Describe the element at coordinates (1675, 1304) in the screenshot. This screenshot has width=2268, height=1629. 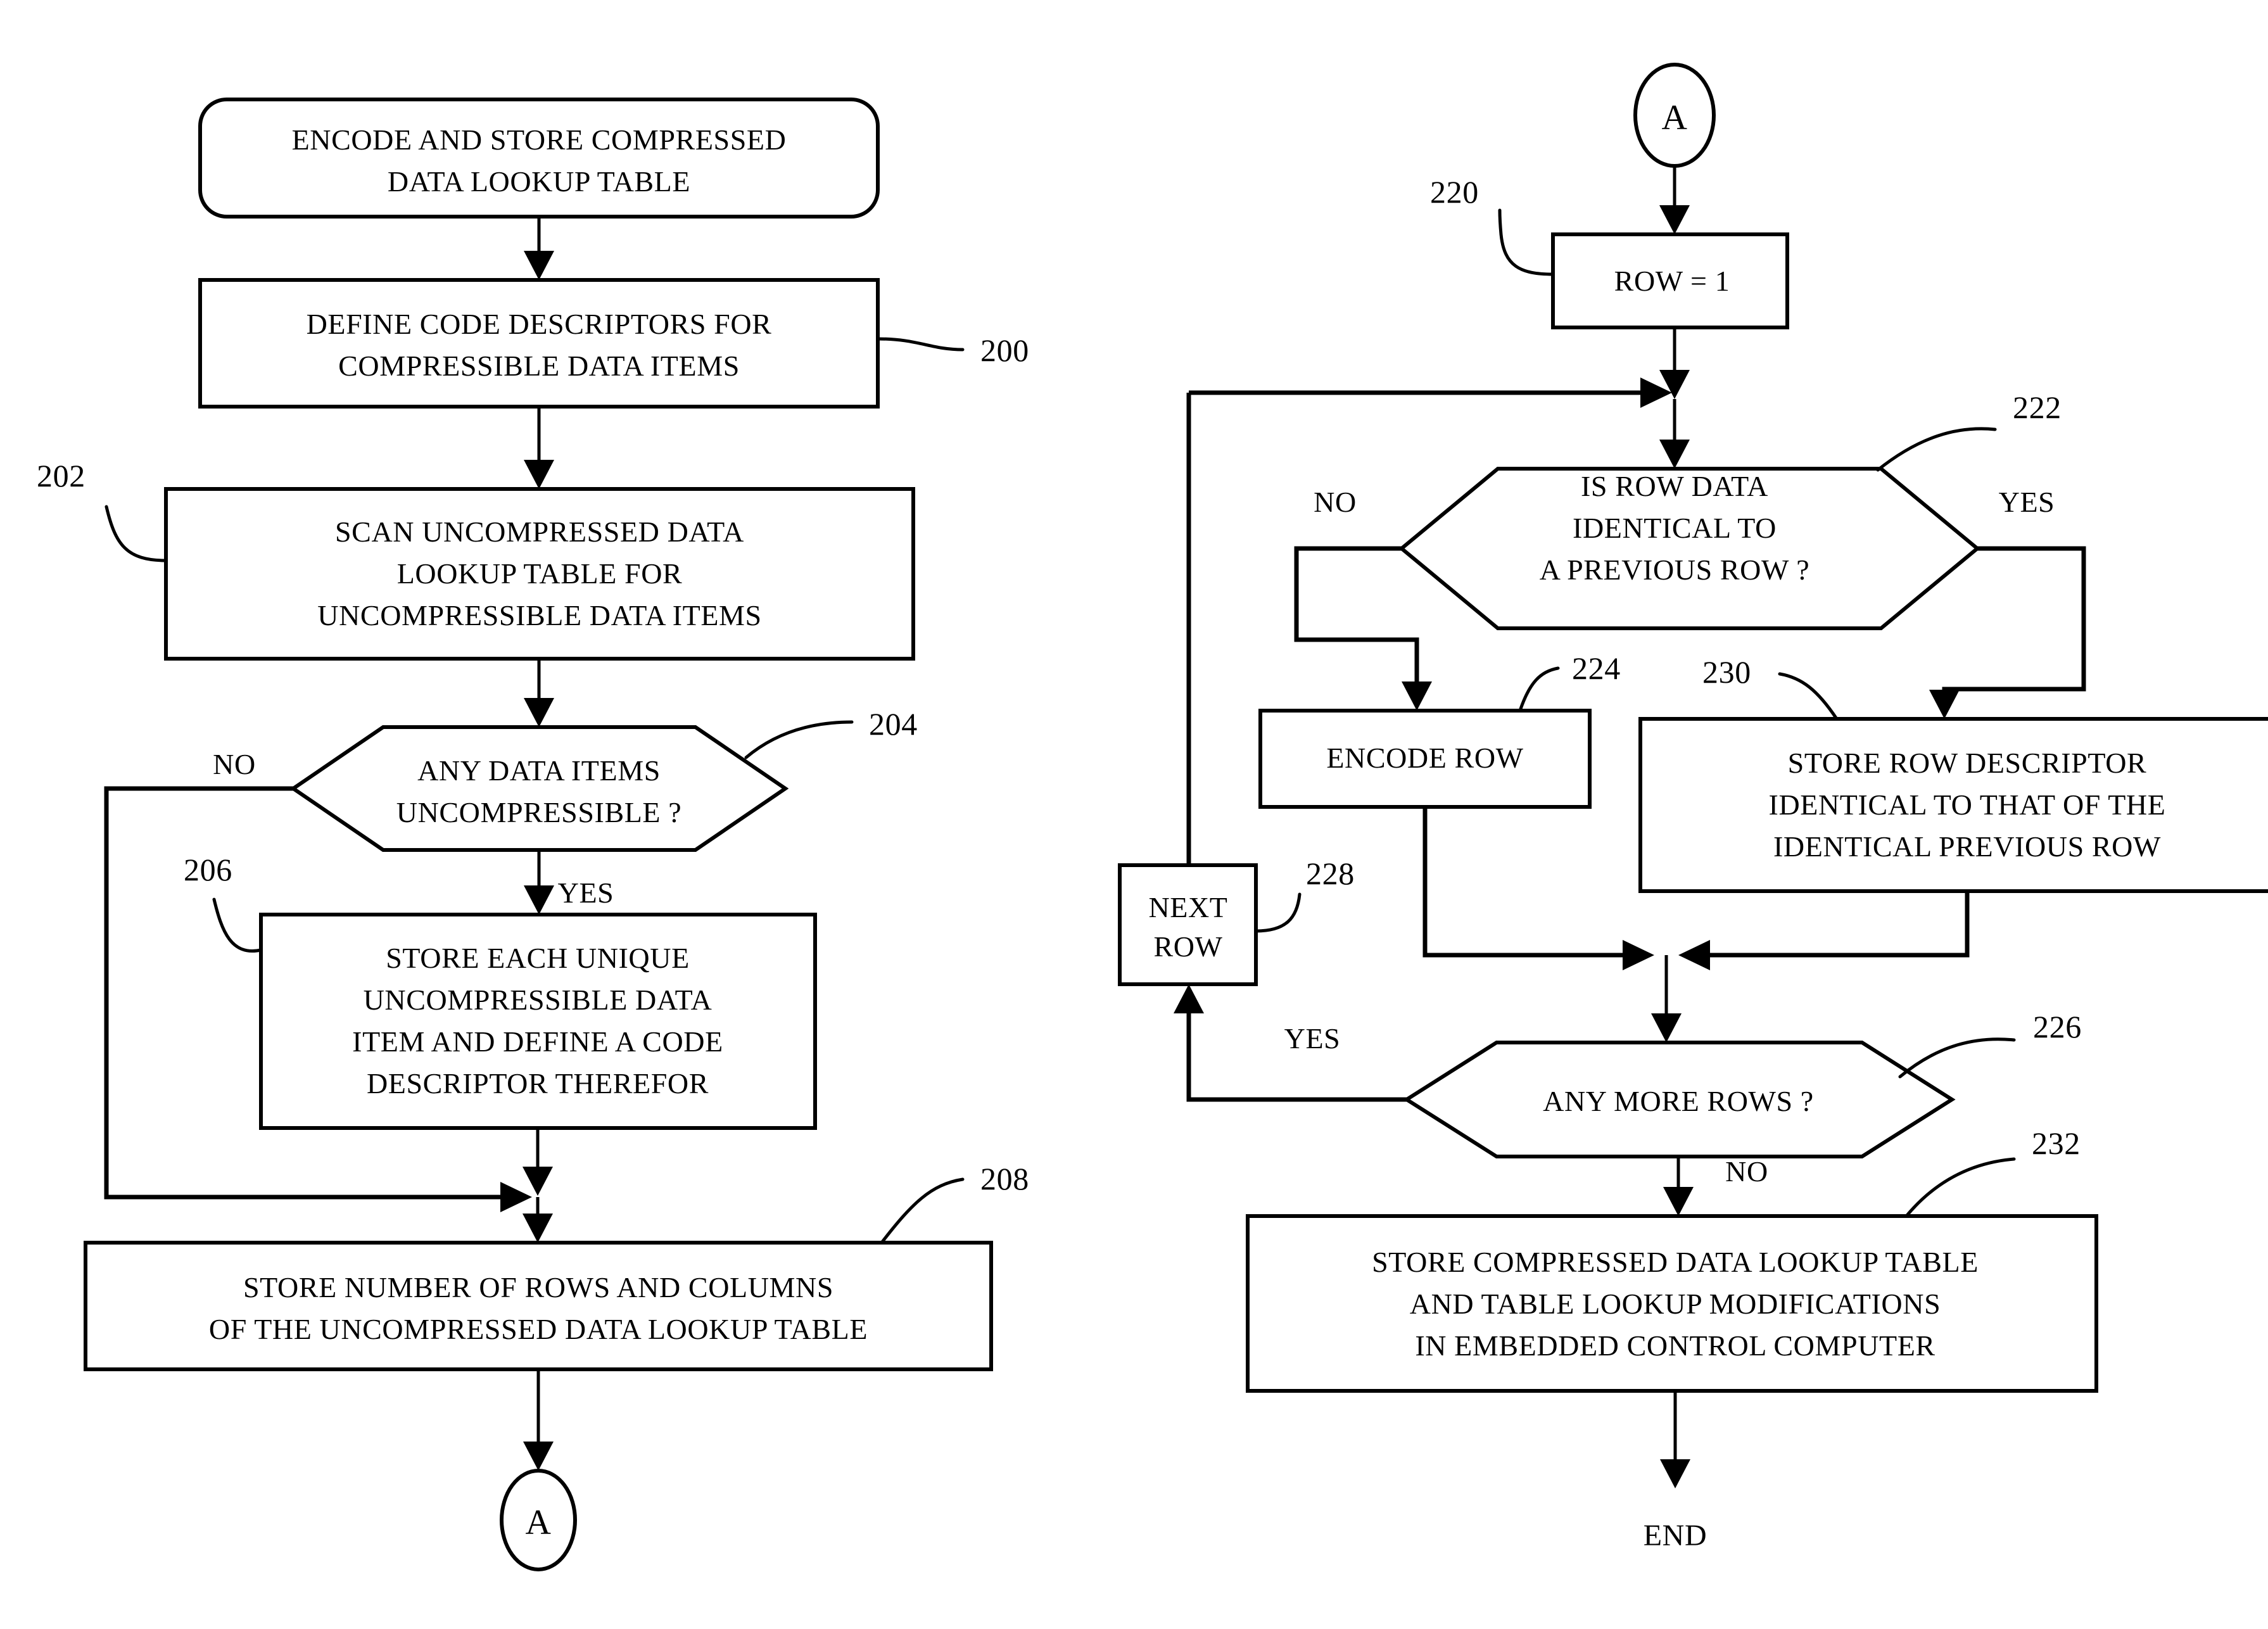
I see `step-232-line2: AND TABLE LOOKUP MODIFICATIONS` at that location.